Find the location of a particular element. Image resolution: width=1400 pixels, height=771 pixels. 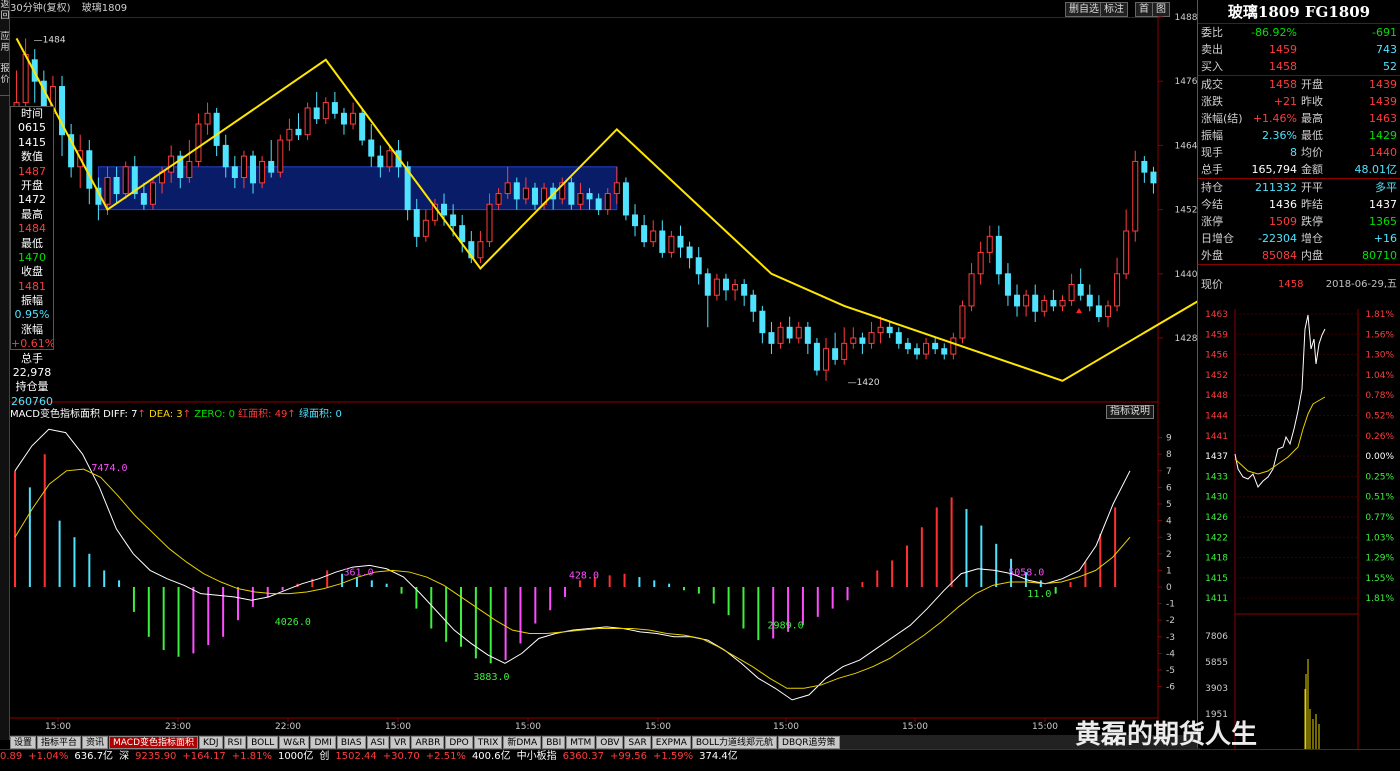

macd-ytick-10: -1 is located at coordinates (1170, 605).